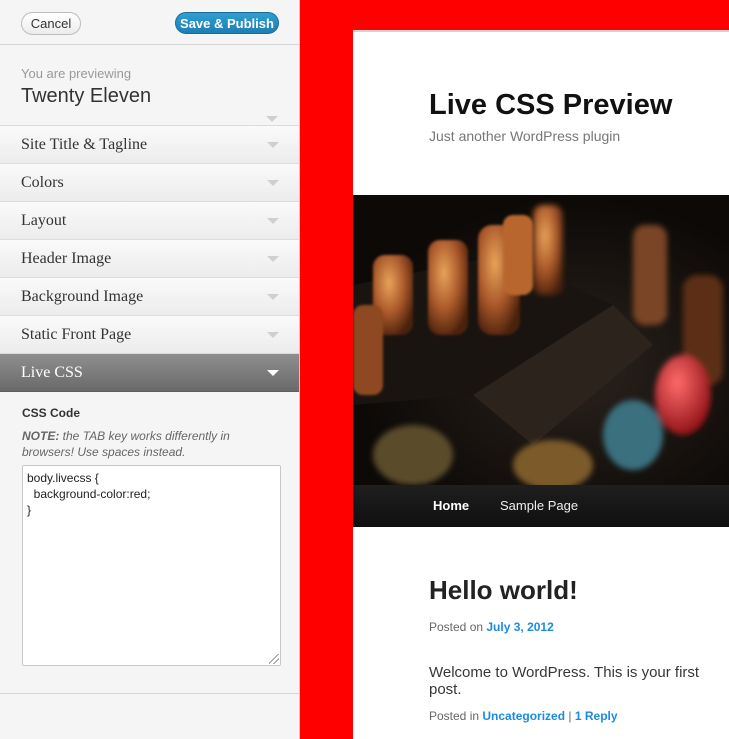 Image resolution: width=729 pixels, height=739 pixels. Describe the element at coordinates (76, 73) in the screenshot. I see `previewing-label: You are previewing` at that location.